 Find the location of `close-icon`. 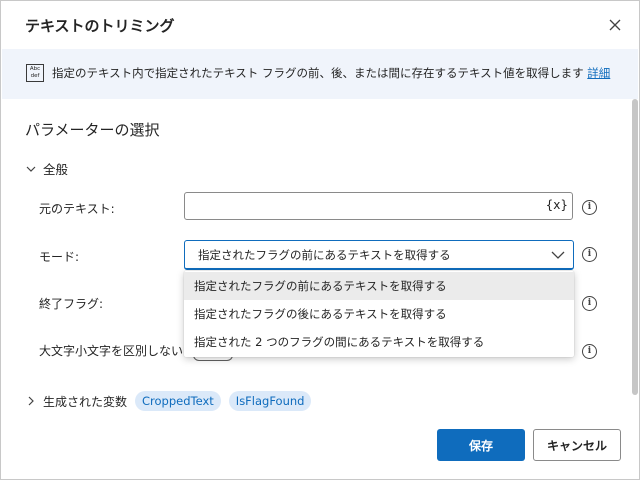

close-icon is located at coordinates (615, 25).